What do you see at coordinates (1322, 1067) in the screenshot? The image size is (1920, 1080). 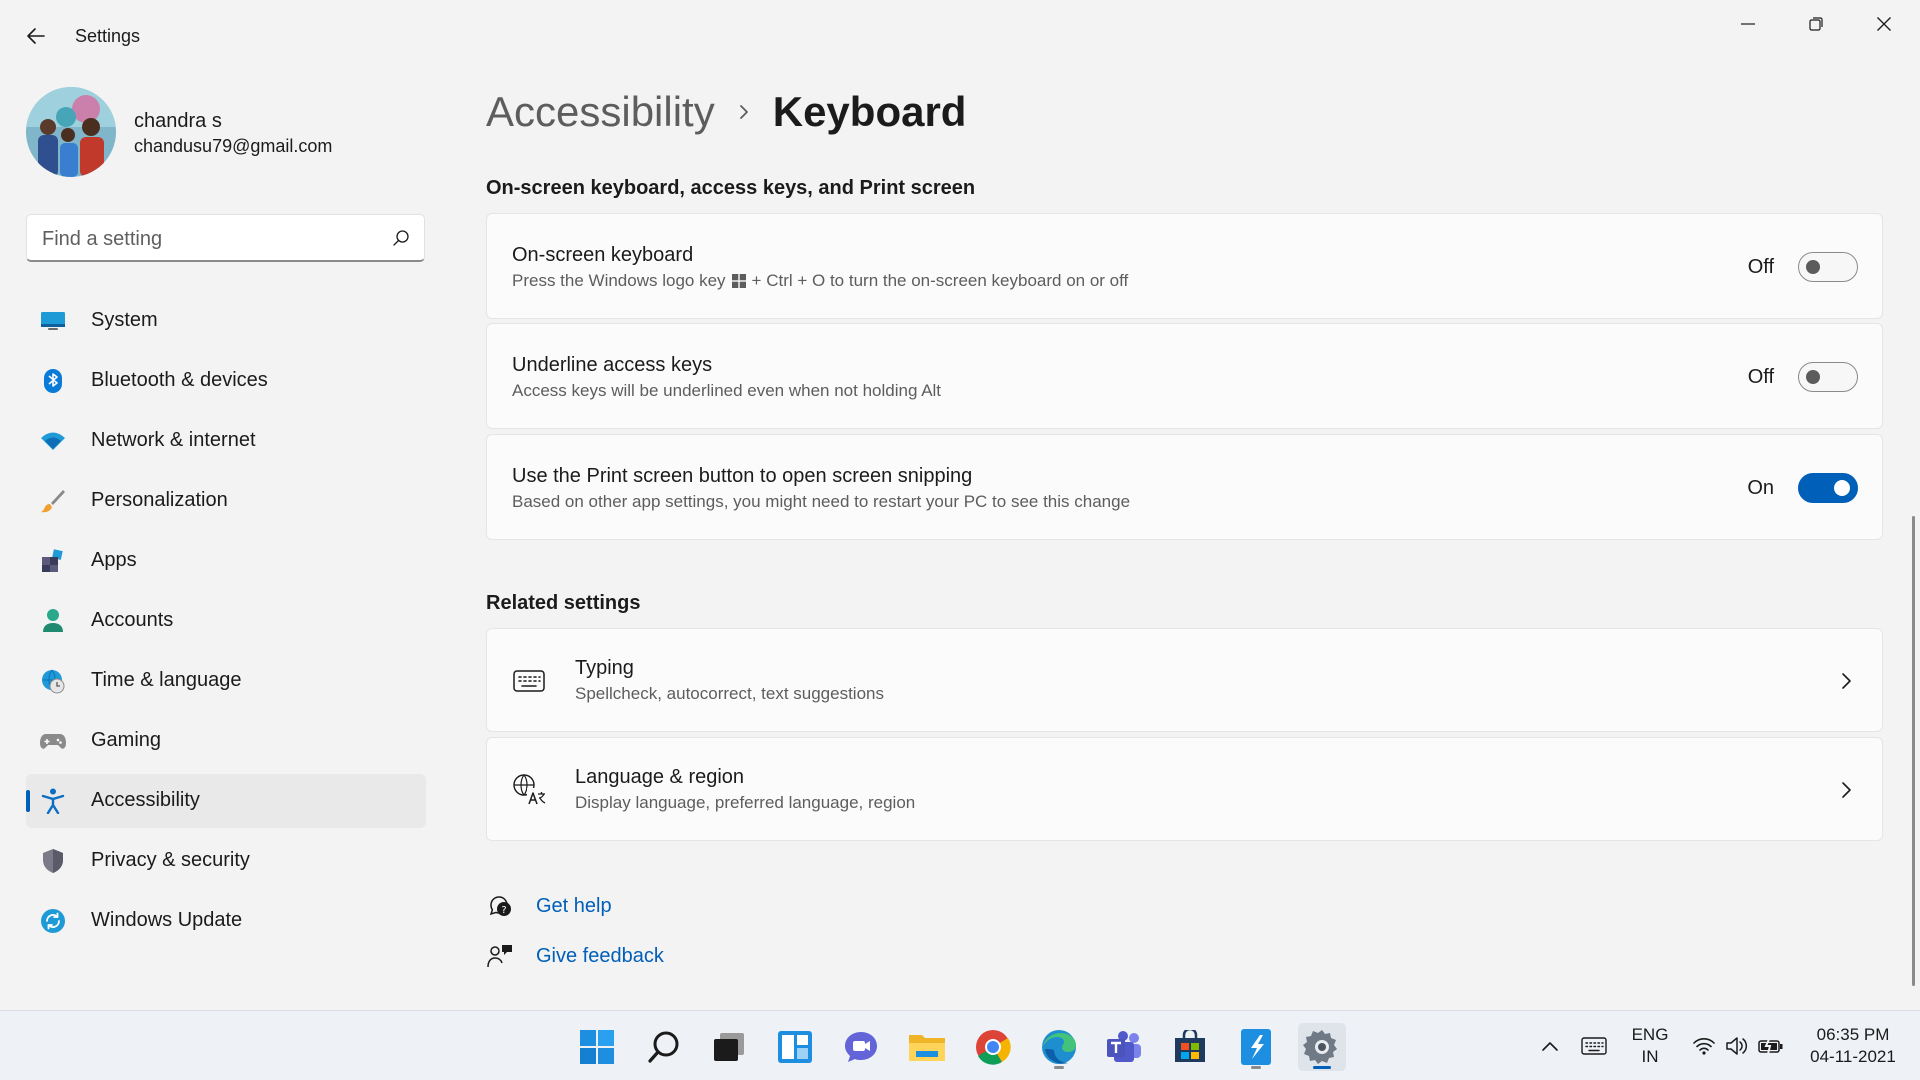 I see `active-app-indicator` at bounding box center [1322, 1067].